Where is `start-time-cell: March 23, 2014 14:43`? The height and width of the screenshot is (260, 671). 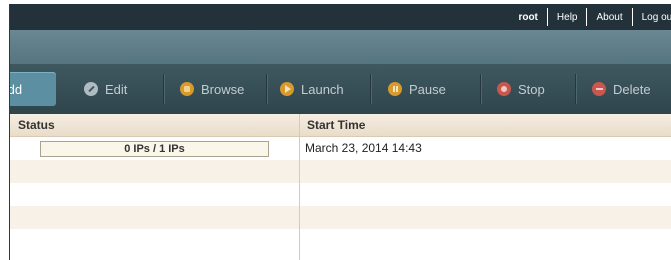
start-time-cell: March 23, 2014 14:43 is located at coordinates (363, 148).